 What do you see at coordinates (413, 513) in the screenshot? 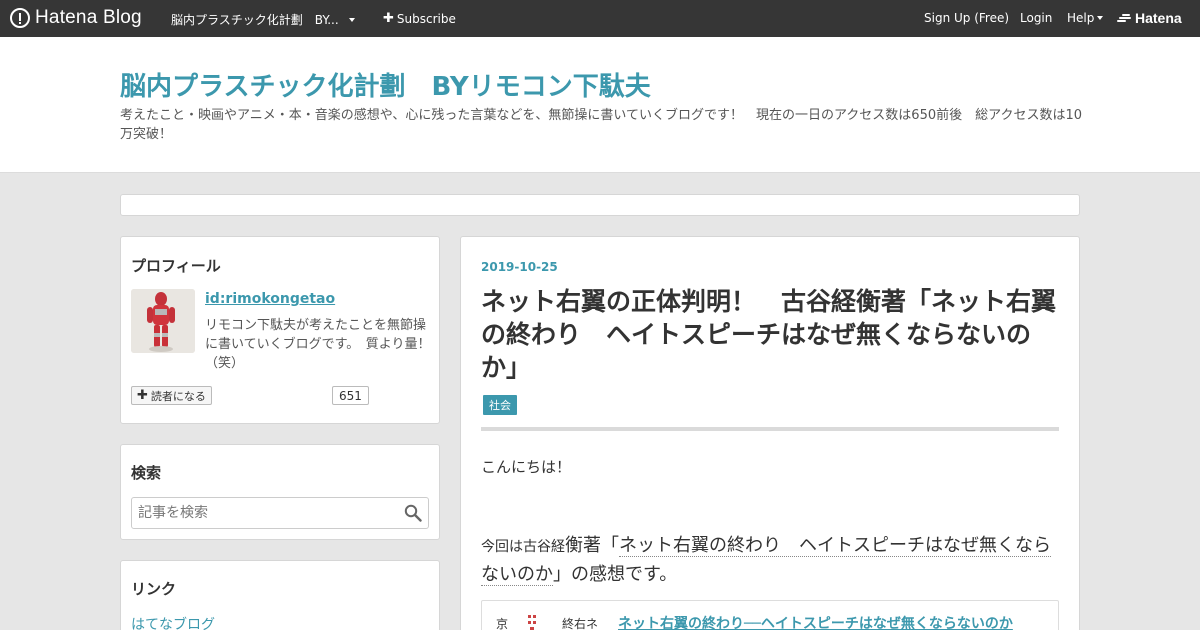
I see `search-icon` at bounding box center [413, 513].